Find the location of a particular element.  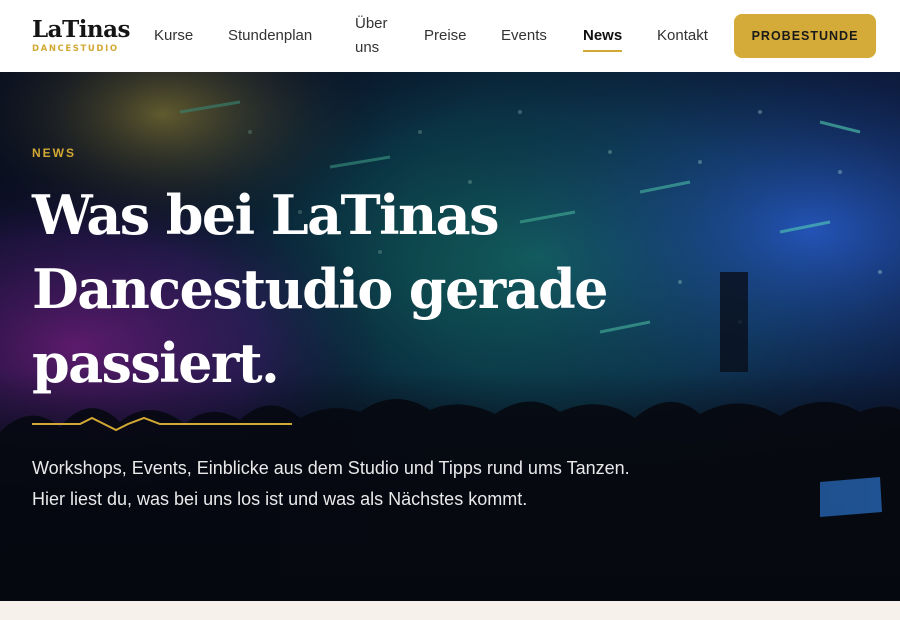

brand-logo: LaTinas DANCESTUDIO is located at coordinates (87, 36).